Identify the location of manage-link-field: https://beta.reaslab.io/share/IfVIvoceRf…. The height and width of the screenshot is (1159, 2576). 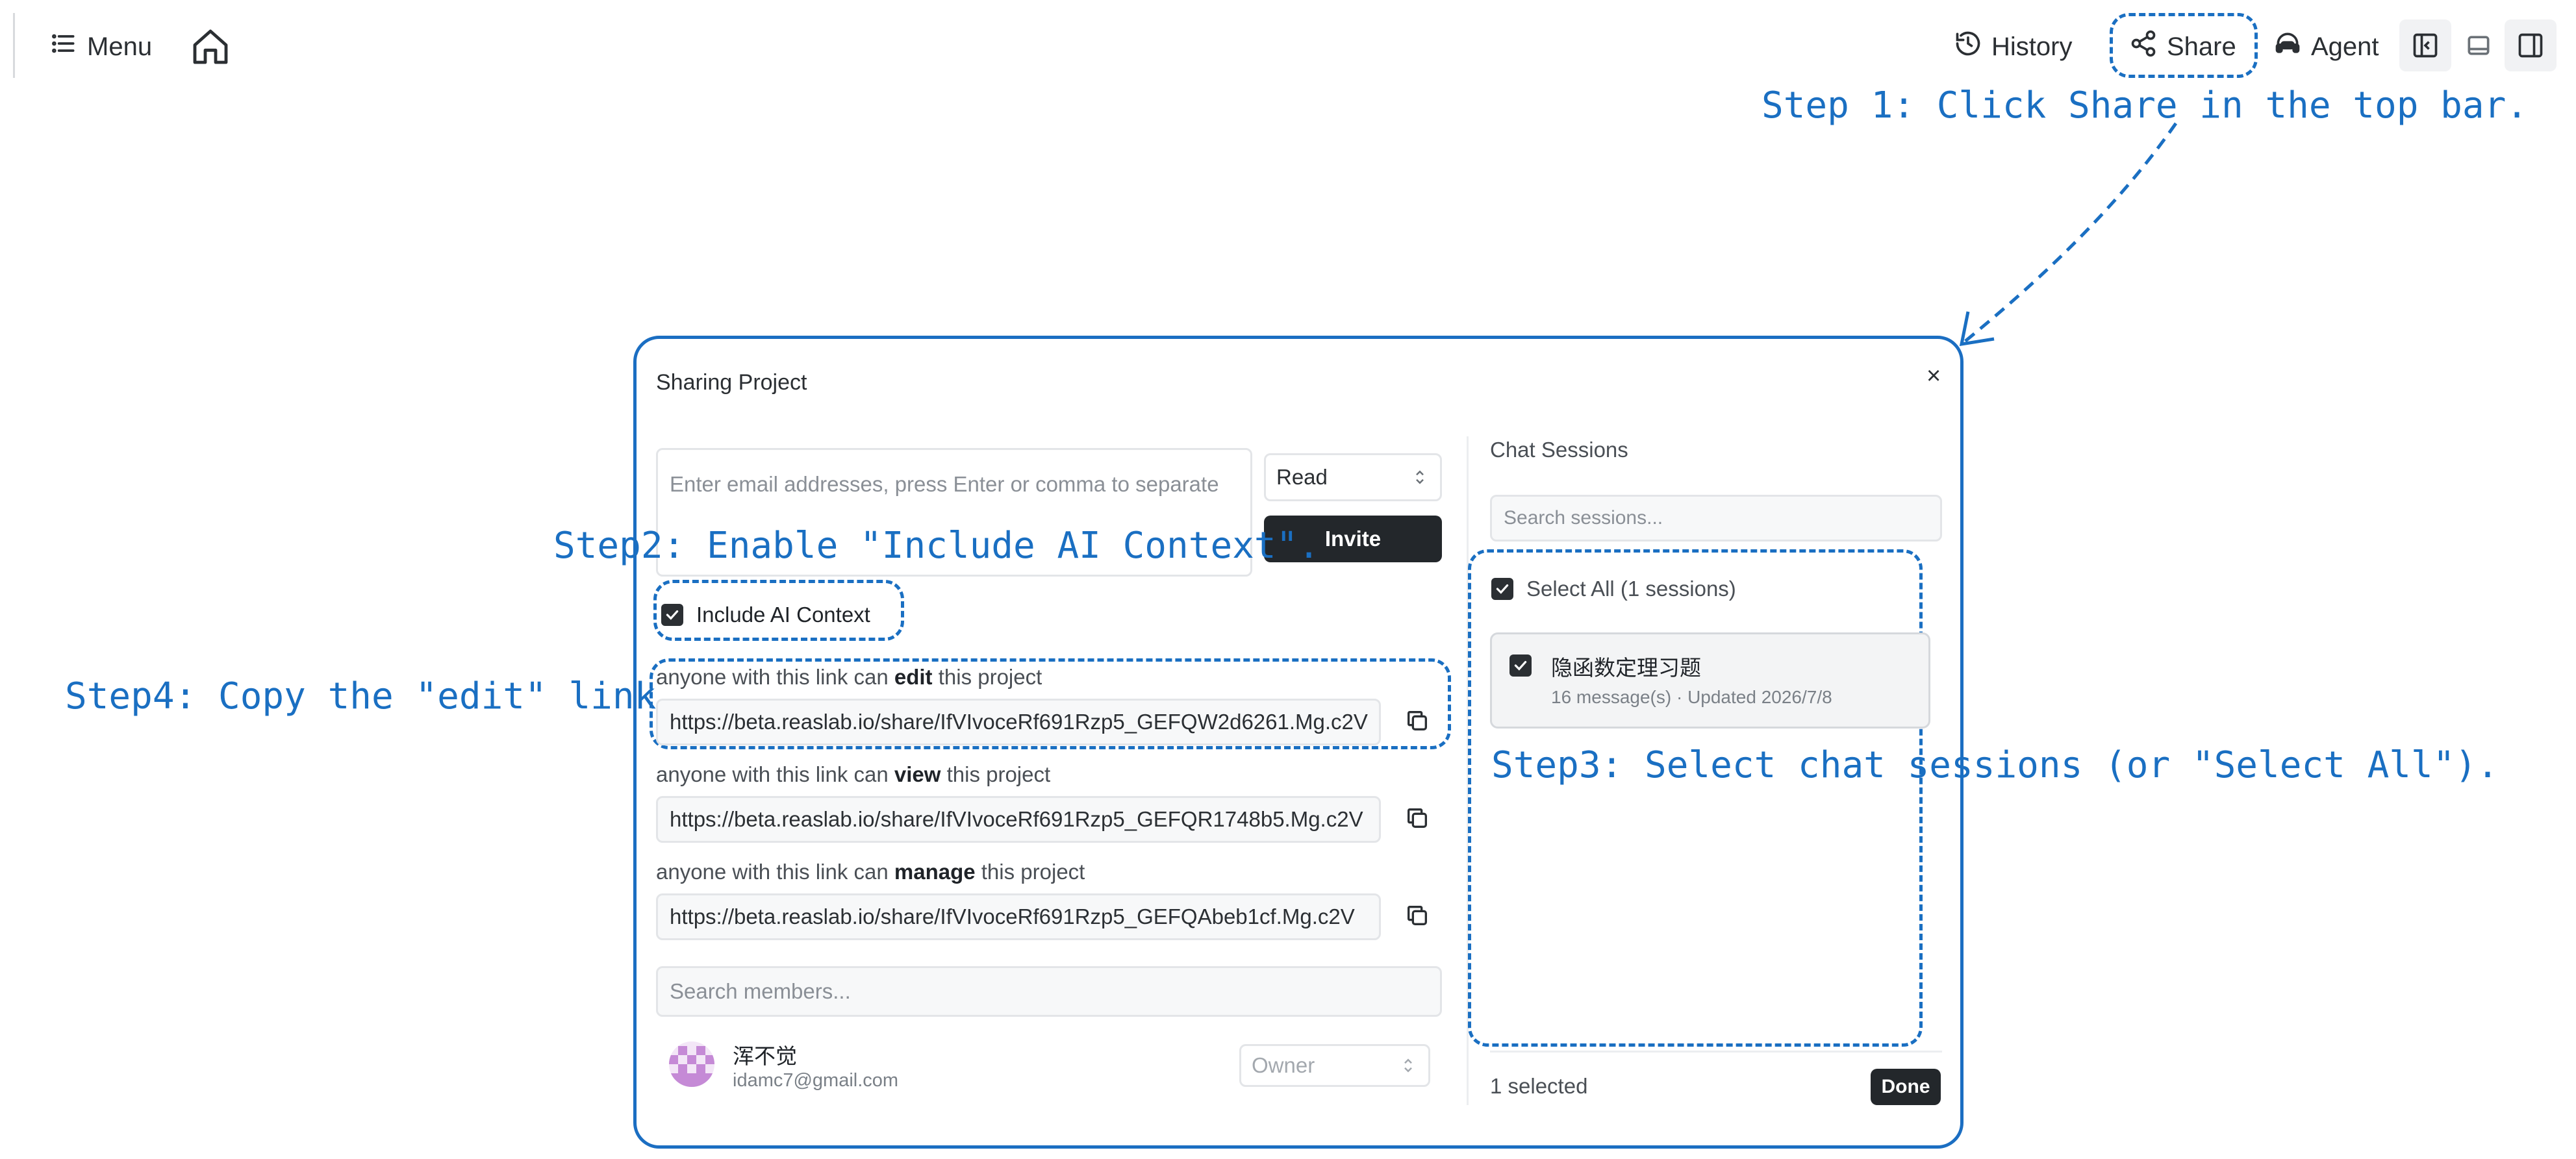
(1018, 916).